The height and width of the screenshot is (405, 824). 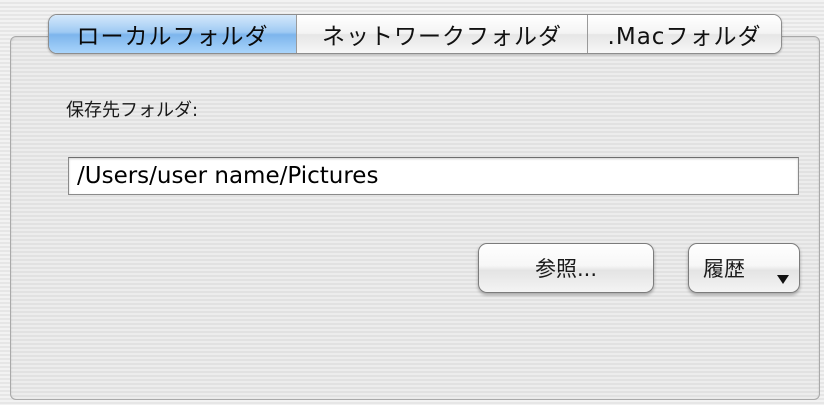 I want to click on tab-mac-folder: .Macフォルダ, so click(x=684, y=34).